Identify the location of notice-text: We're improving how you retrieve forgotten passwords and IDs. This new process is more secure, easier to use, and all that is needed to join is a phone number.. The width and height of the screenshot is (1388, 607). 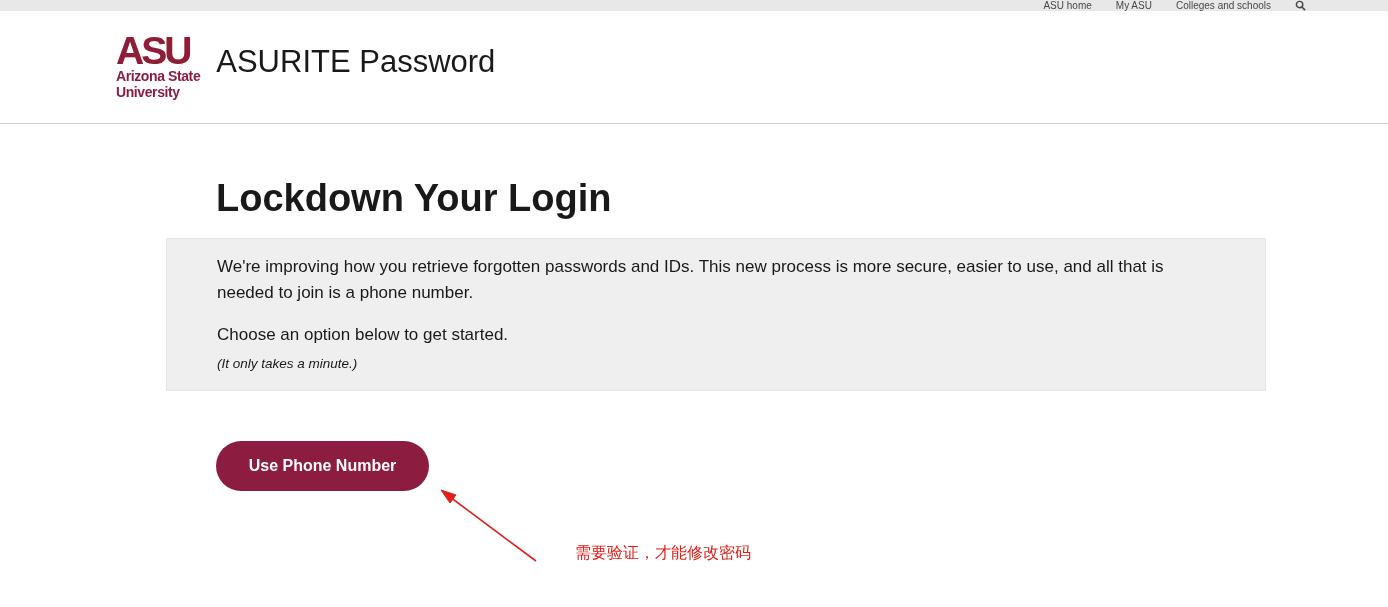
(691, 280).